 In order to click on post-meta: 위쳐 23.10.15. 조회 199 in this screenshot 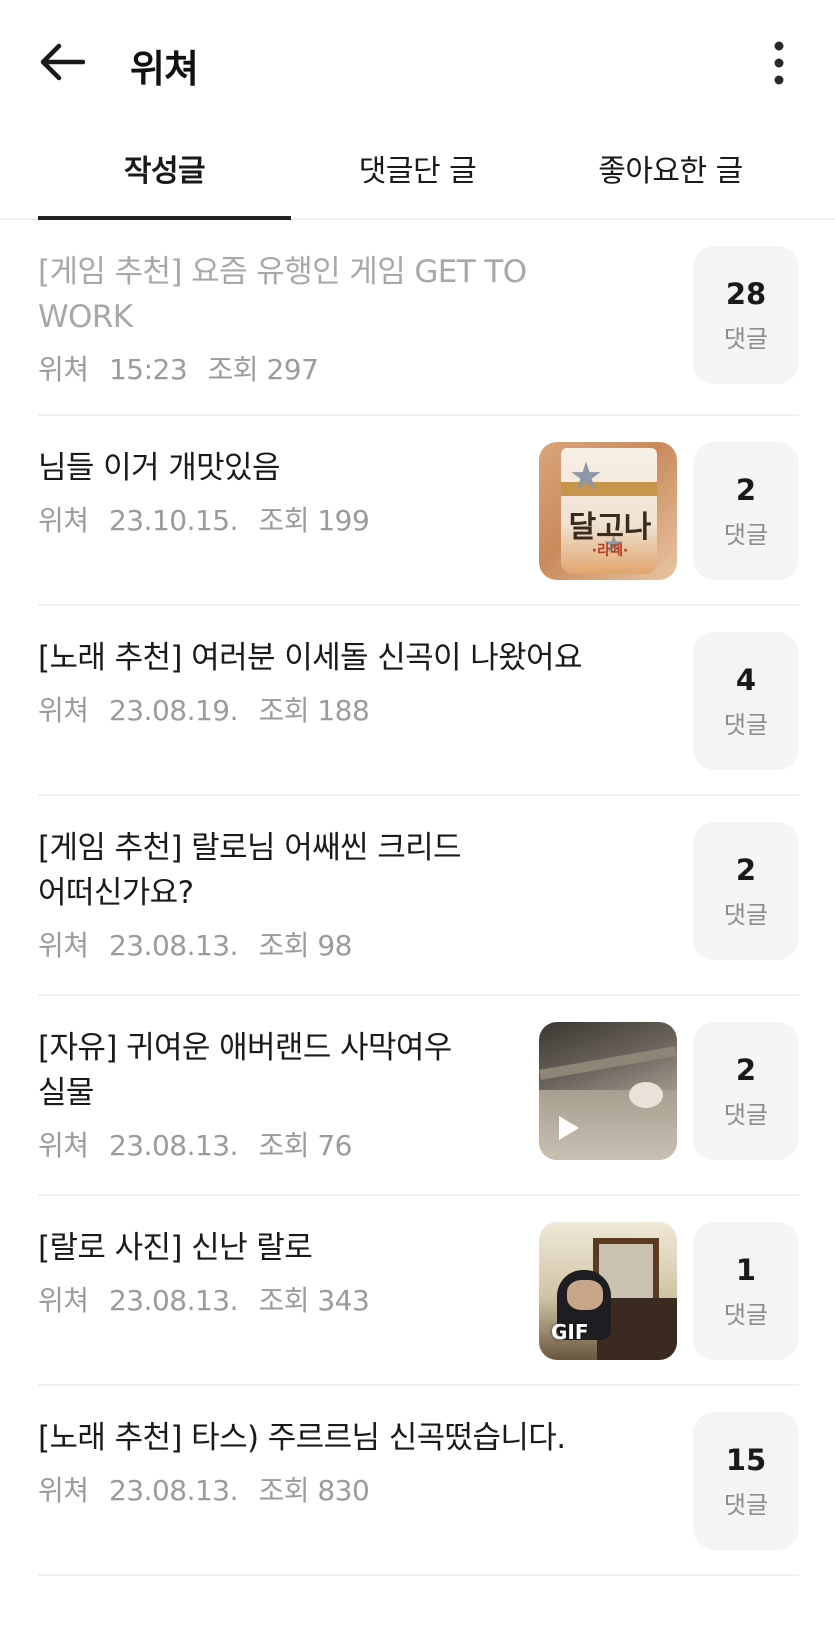, I will do `click(280, 519)`.